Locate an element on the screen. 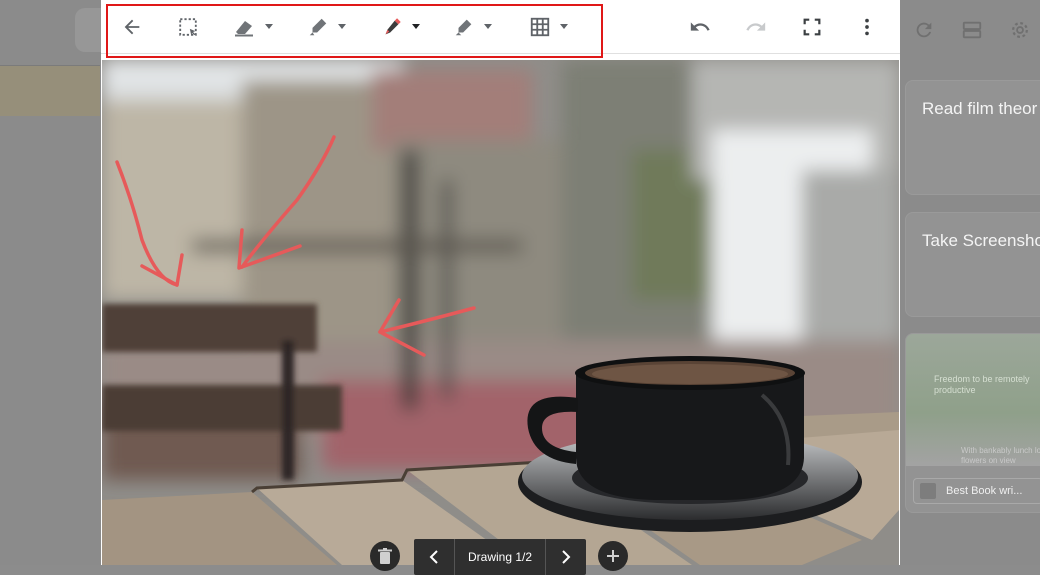  previous-drawing-button is located at coordinates (434, 557).